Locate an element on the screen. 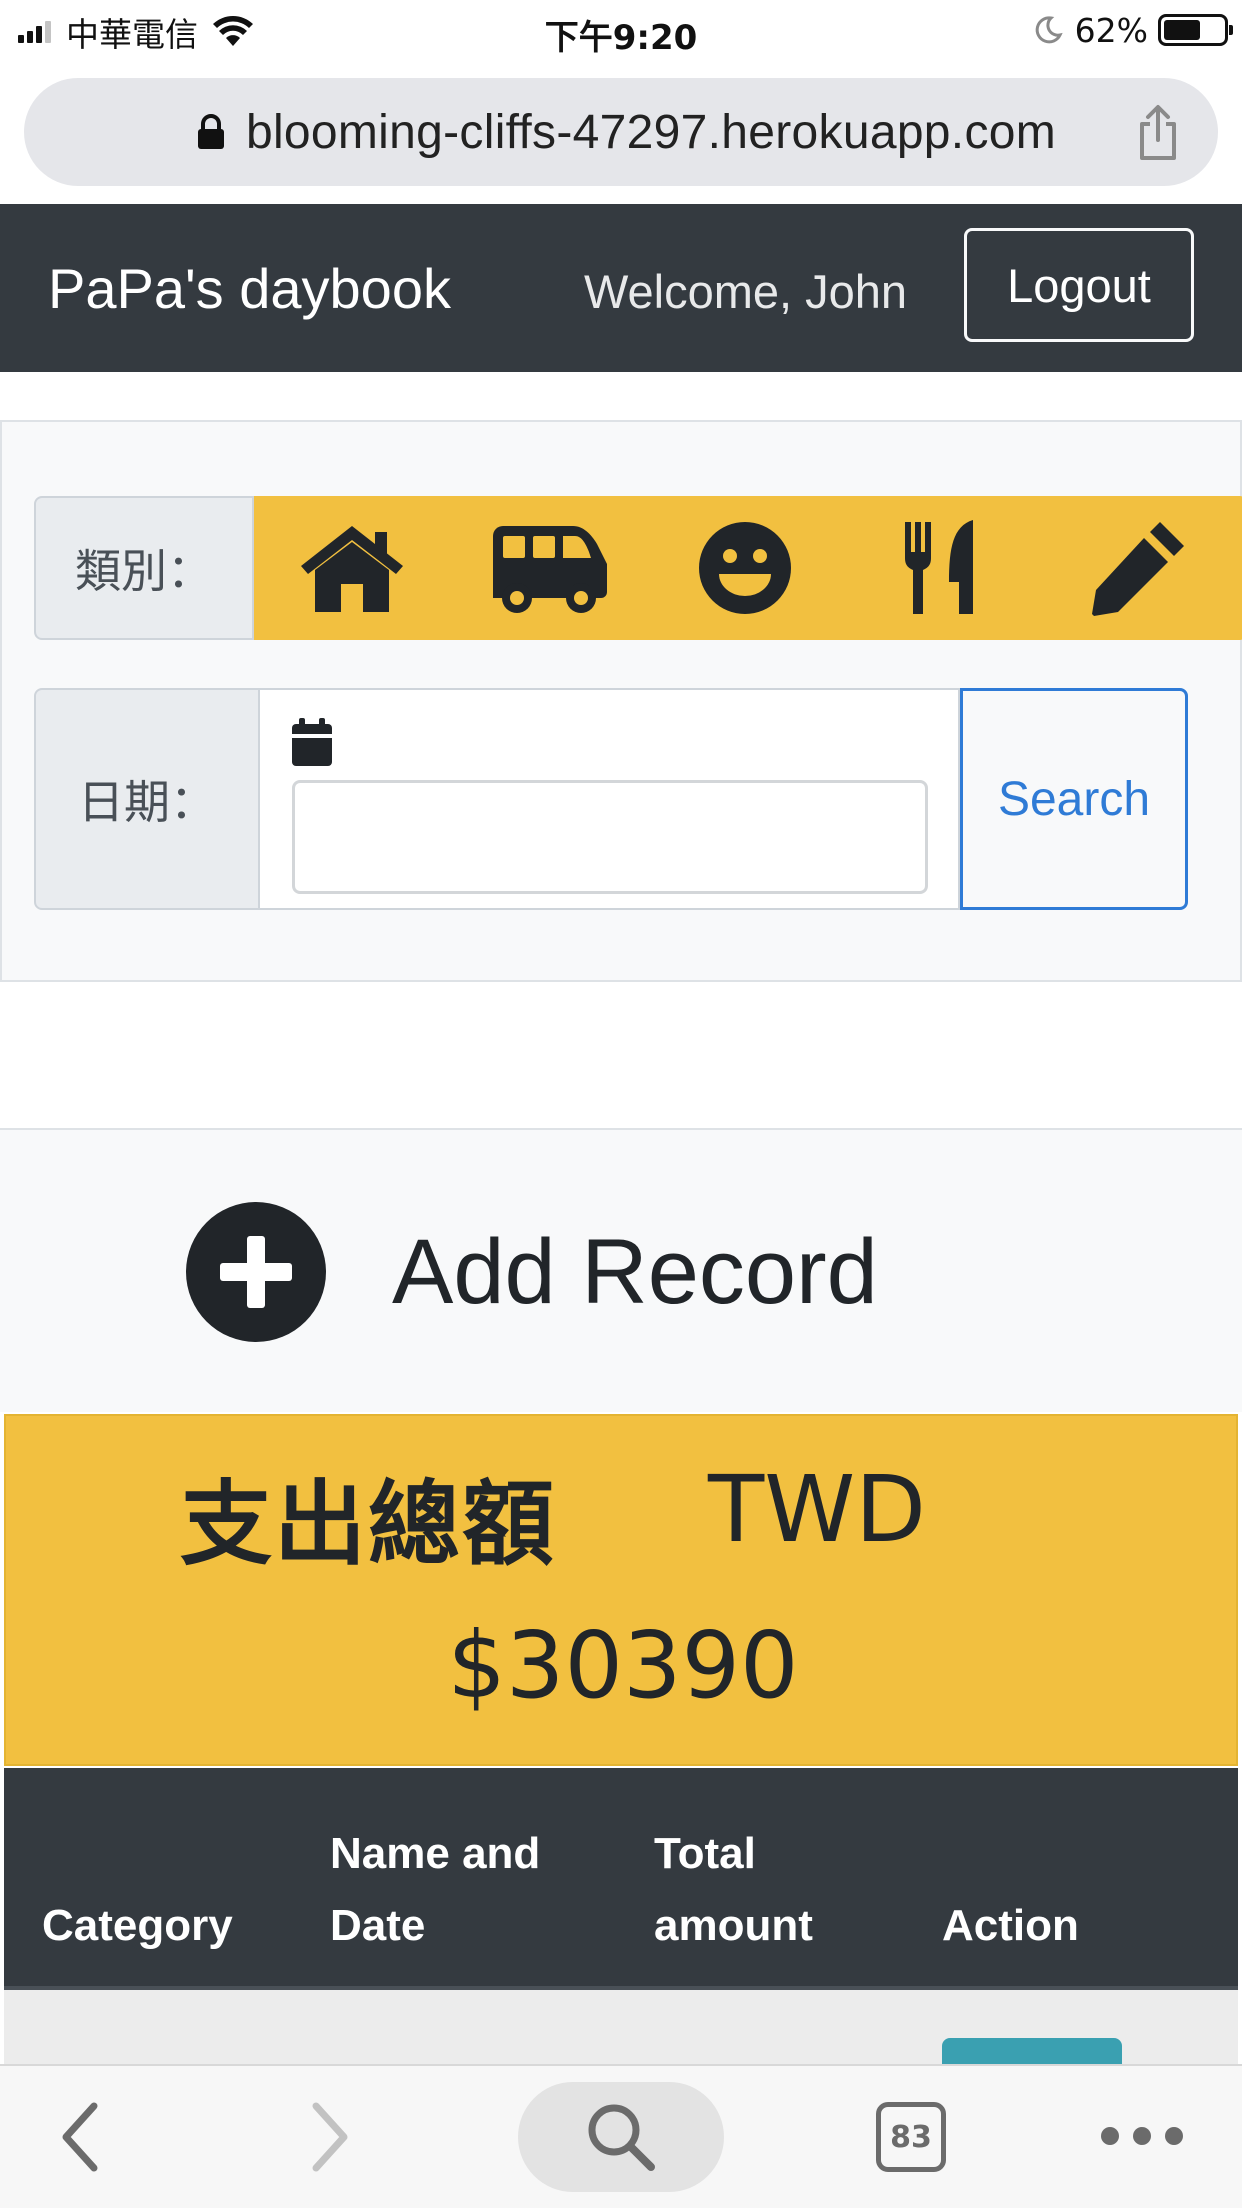 The height and width of the screenshot is (2208, 1242). column-header-line: Action is located at coordinates (1010, 1925).